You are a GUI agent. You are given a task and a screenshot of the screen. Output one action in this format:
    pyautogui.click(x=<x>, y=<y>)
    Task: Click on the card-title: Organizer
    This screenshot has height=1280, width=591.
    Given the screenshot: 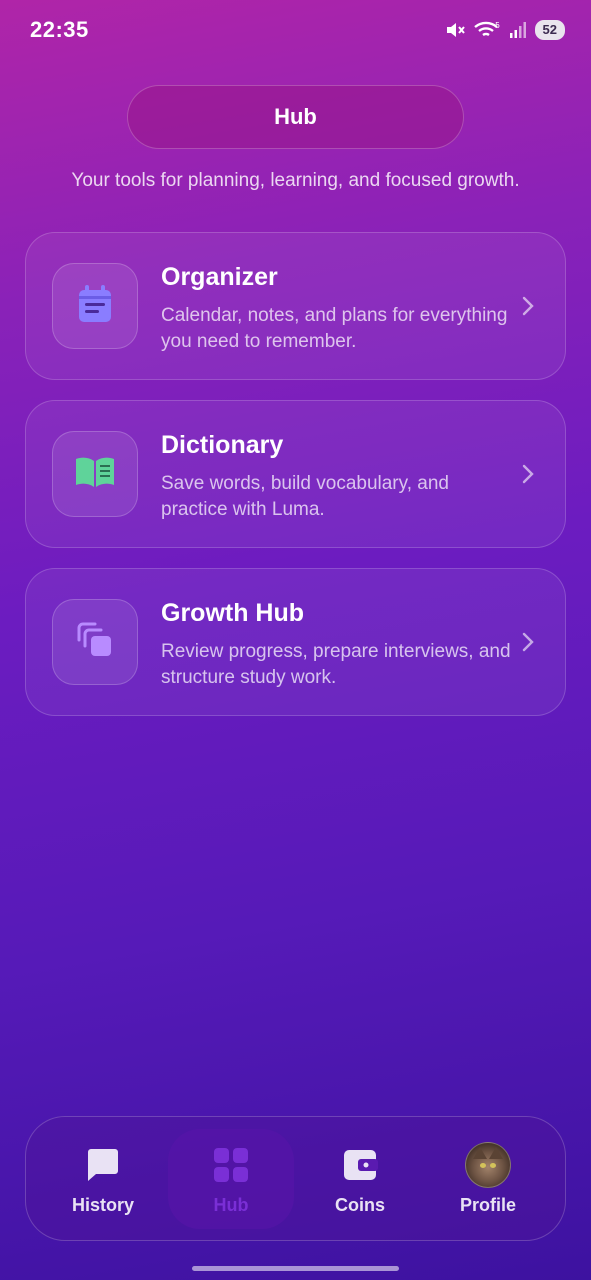 What is the action you would take?
    pyautogui.click(x=219, y=277)
    